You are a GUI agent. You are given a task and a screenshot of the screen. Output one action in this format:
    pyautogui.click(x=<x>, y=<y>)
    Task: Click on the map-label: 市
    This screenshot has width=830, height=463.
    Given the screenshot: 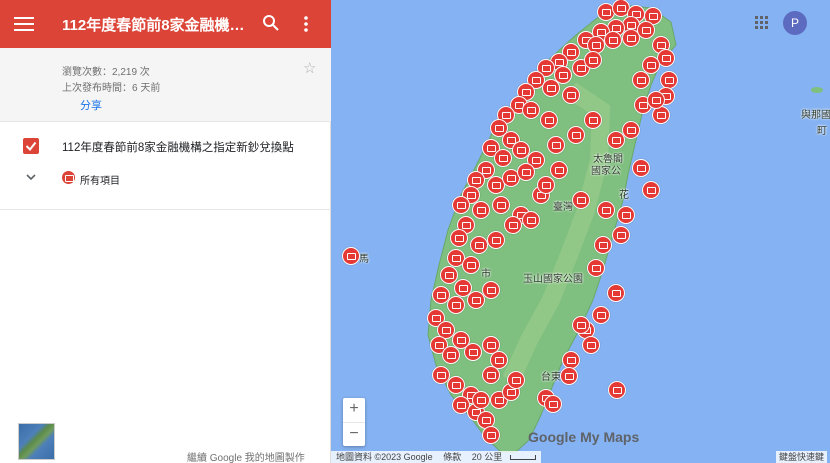 What is the action you would take?
    pyautogui.click(x=486, y=274)
    